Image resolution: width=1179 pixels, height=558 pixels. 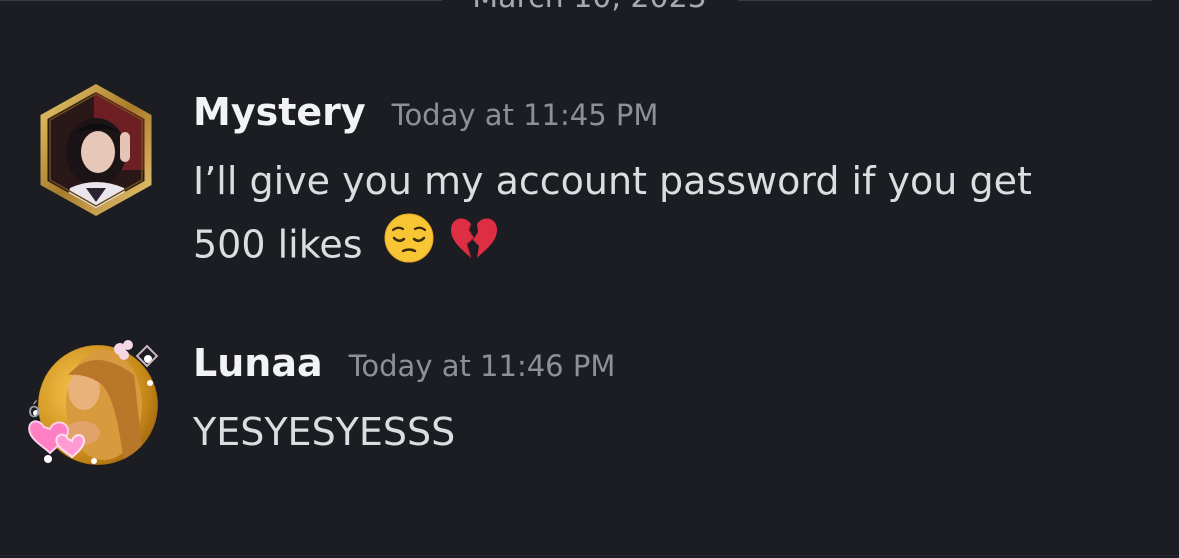 I want to click on message-header: Lunaa Today at 11:46 PM, so click(x=666, y=366).